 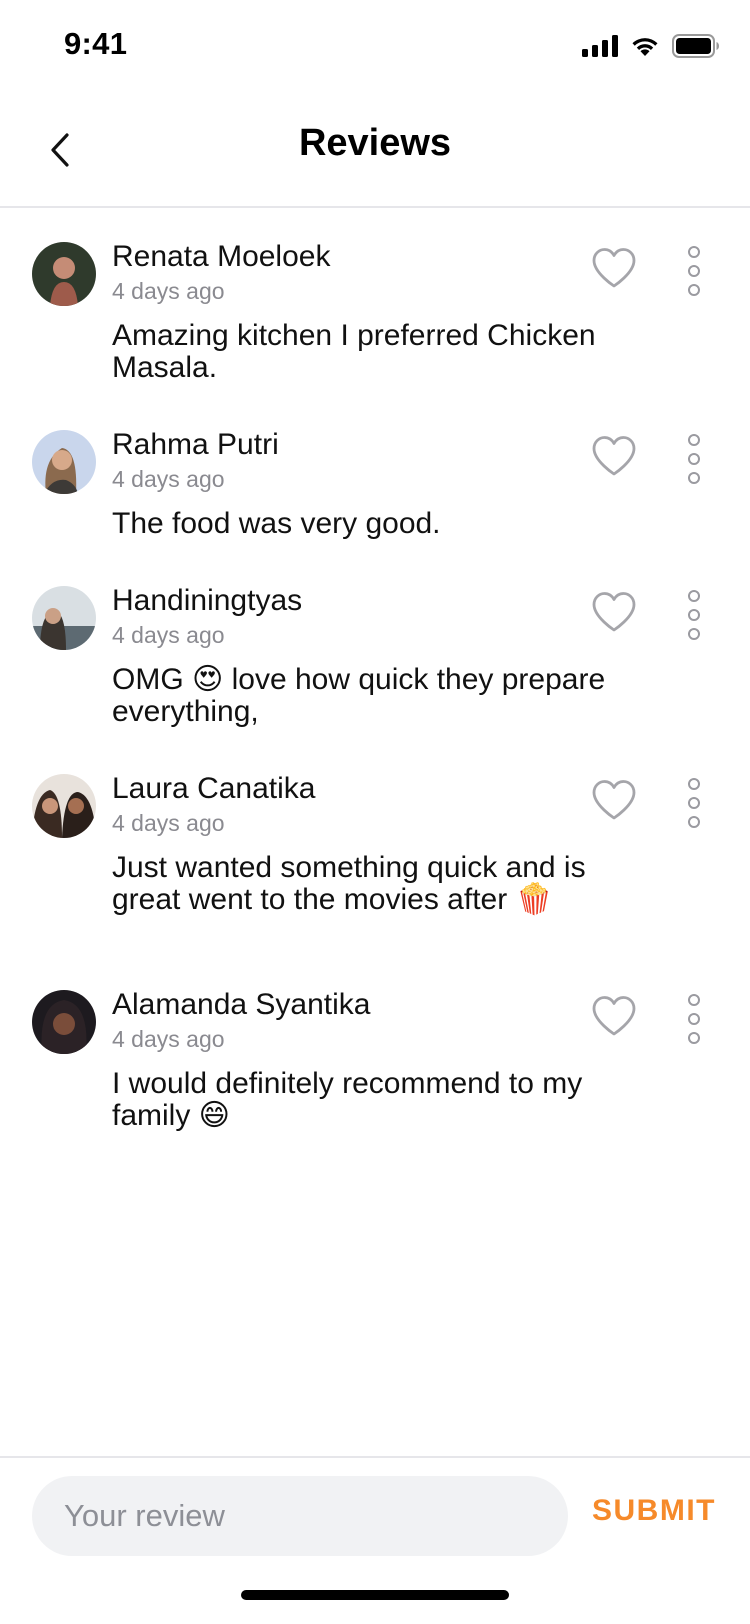 What do you see at coordinates (695, 46) in the screenshot?
I see `battery-icon` at bounding box center [695, 46].